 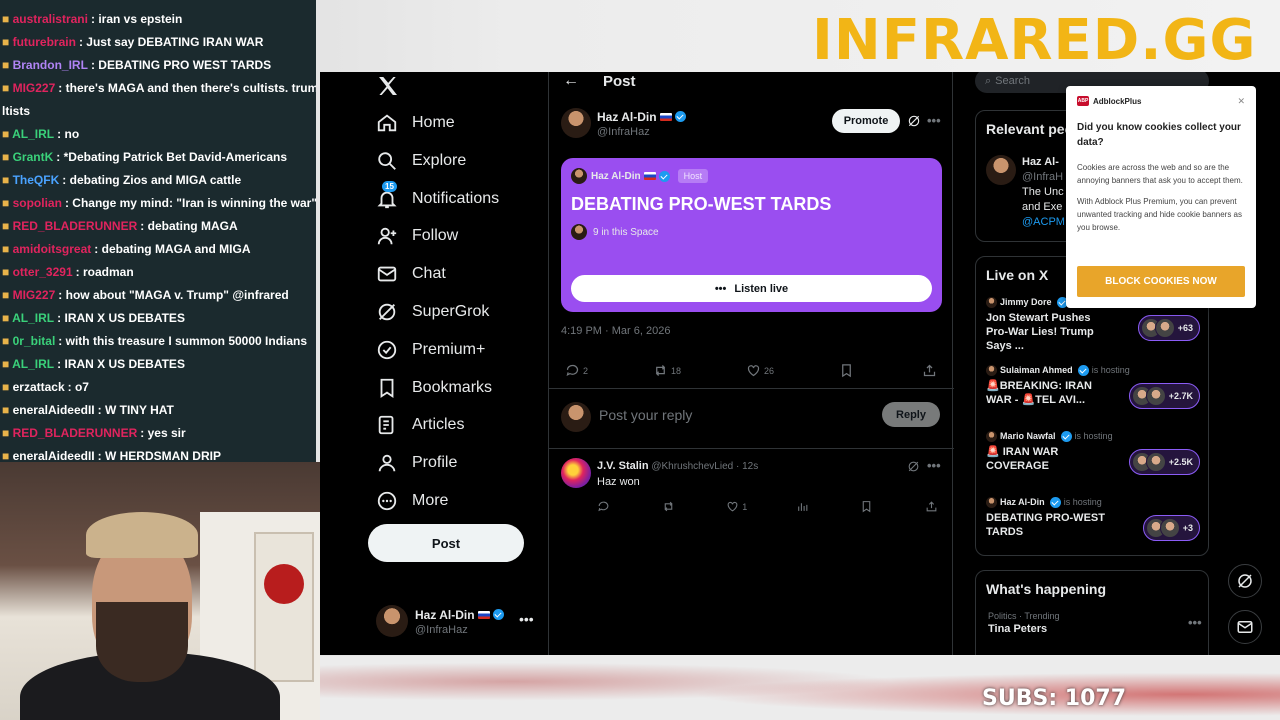 What do you see at coordinates (571, 81) in the screenshot?
I see `back-arrow-icon: ←` at bounding box center [571, 81].